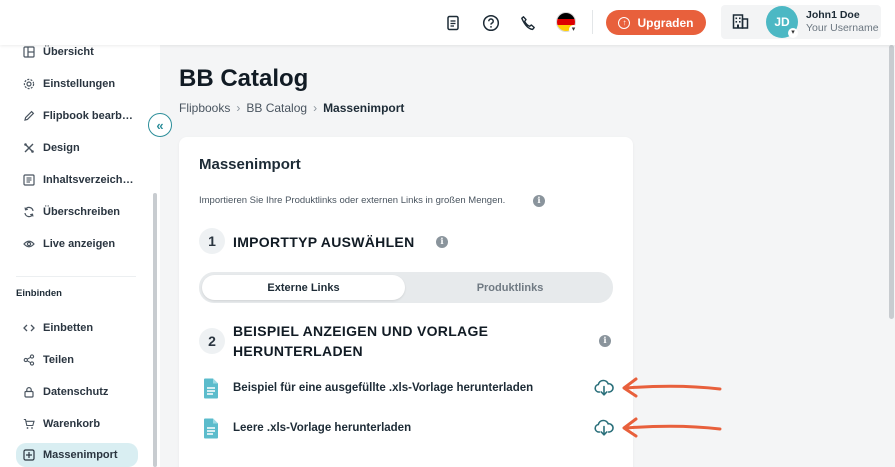 This screenshot has width=895, height=467. Describe the element at coordinates (29, 52) in the screenshot. I see `overview-icon` at that location.